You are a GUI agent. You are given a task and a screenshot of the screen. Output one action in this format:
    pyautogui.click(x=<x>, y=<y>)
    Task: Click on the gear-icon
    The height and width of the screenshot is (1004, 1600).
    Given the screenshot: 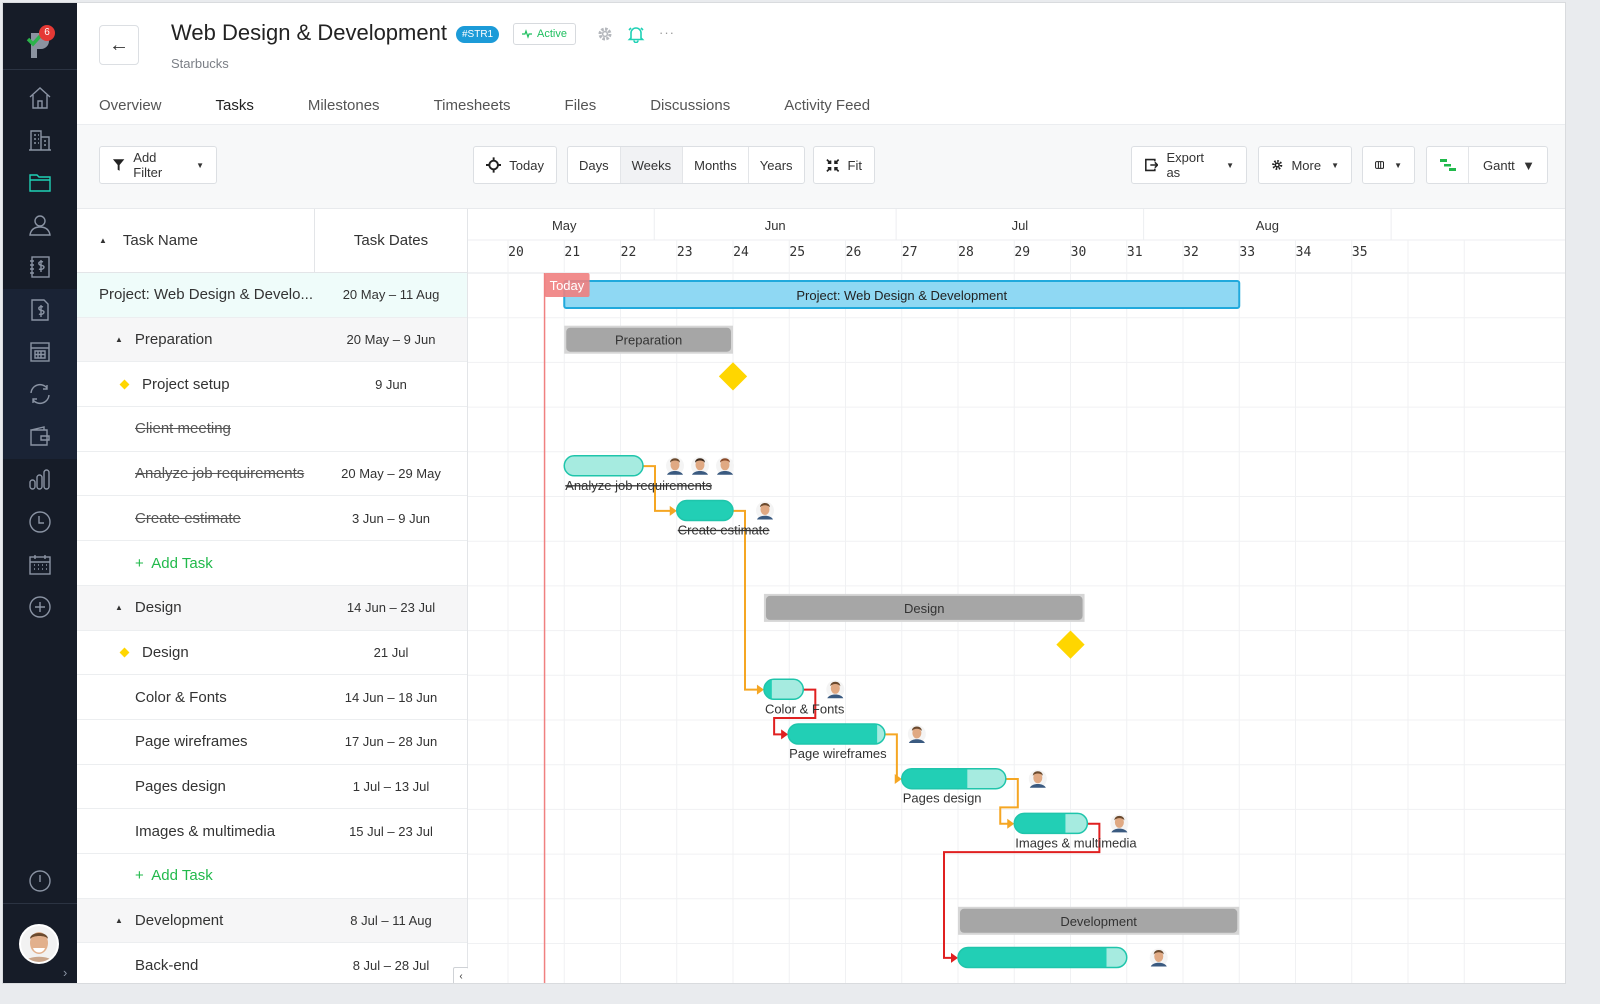 What is the action you would take?
    pyautogui.click(x=605, y=34)
    